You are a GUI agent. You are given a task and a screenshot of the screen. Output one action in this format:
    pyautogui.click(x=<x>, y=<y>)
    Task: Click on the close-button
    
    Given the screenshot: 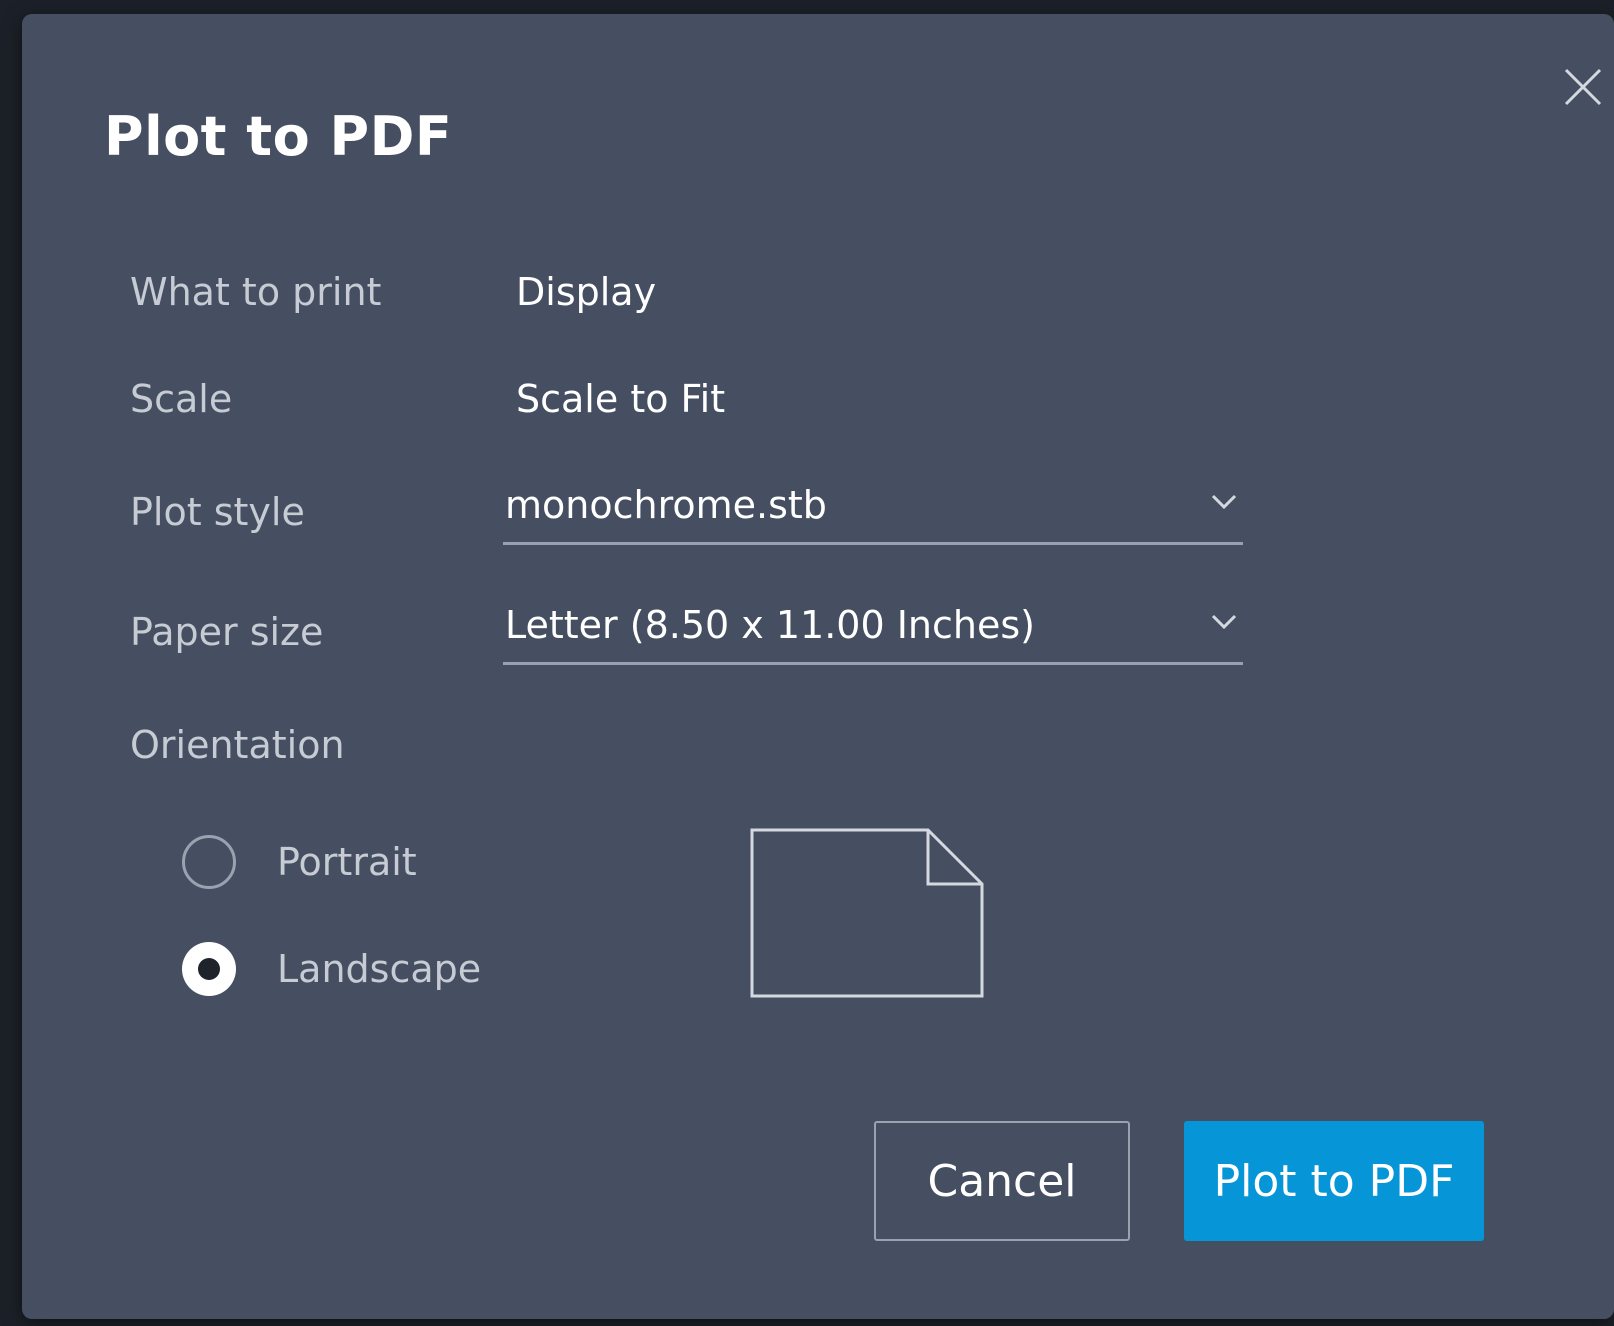 What is the action you would take?
    pyautogui.click(x=1583, y=87)
    